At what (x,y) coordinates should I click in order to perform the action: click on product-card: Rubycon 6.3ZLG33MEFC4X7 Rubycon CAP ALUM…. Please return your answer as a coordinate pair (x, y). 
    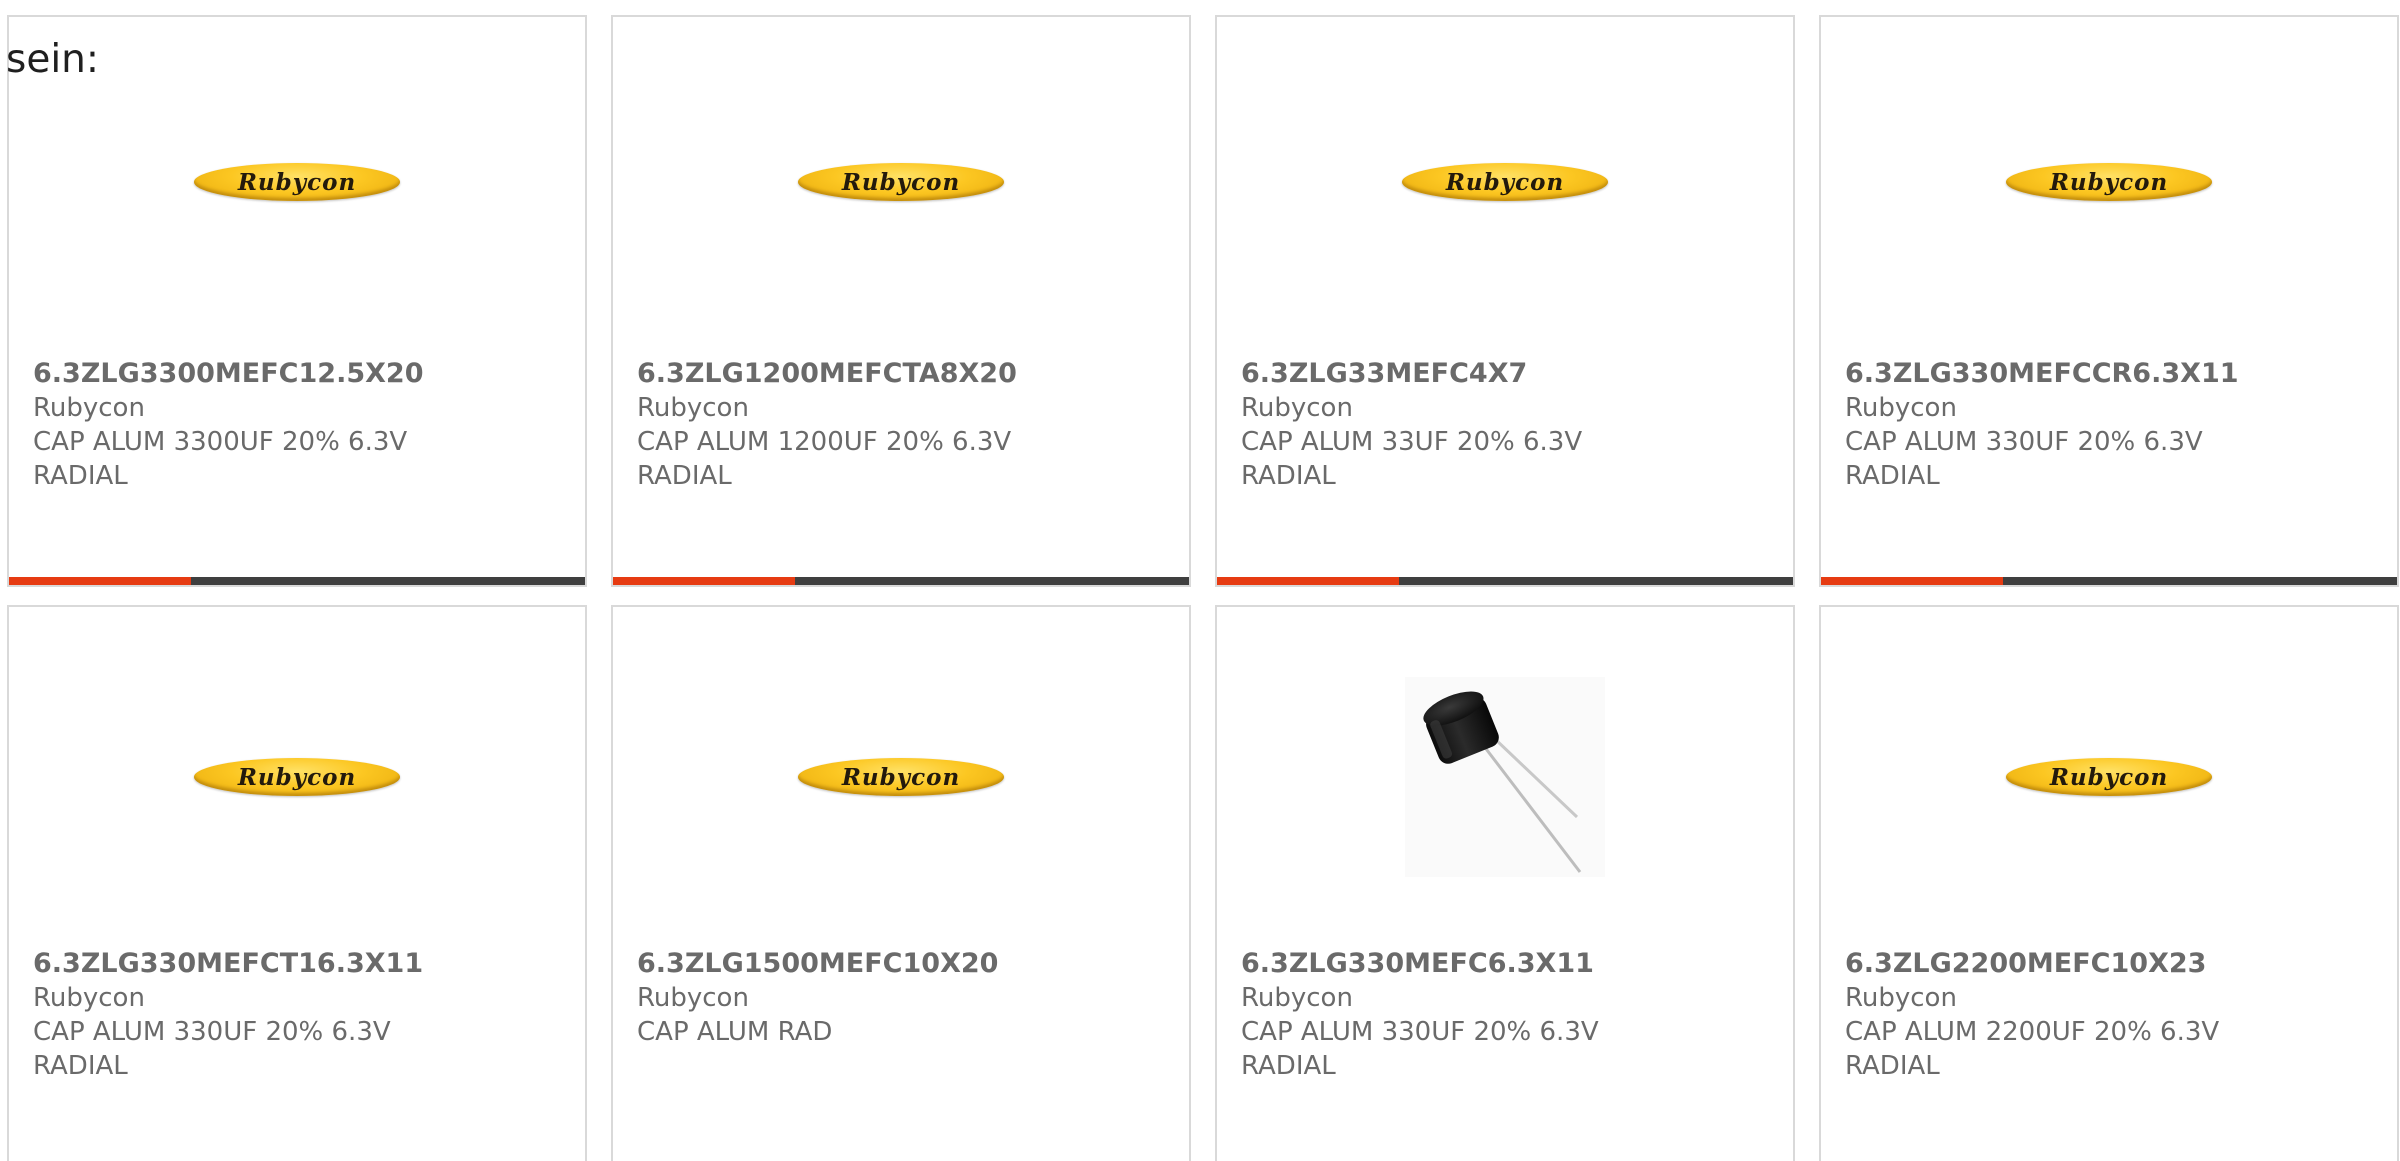
    Looking at the image, I should click on (1505, 301).